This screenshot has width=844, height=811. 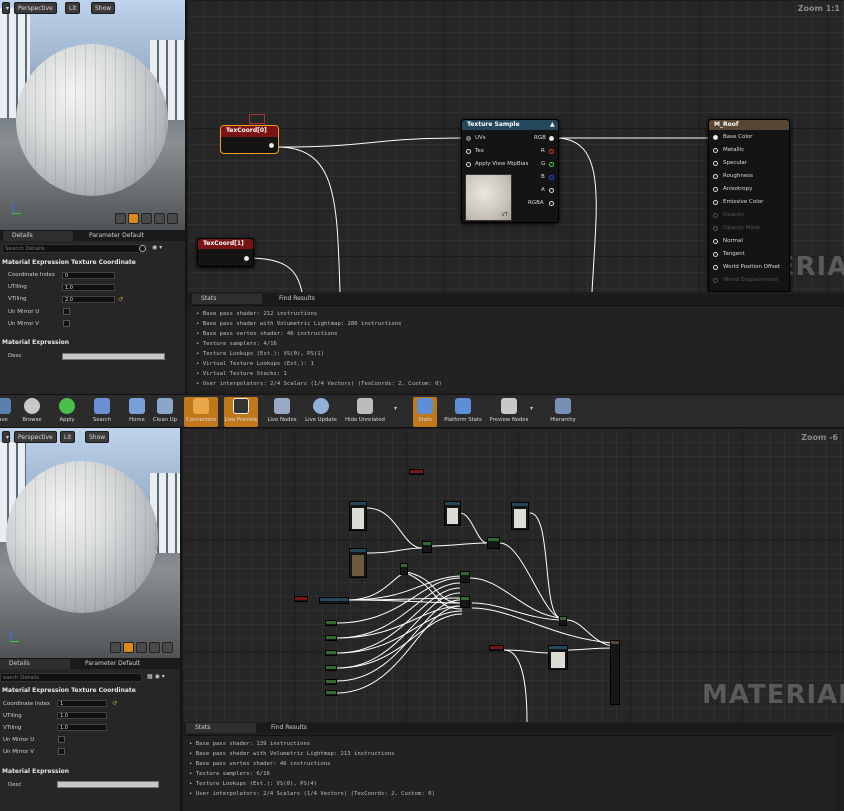 I want to click on plane-preview-icon, so click(x=141, y=647).